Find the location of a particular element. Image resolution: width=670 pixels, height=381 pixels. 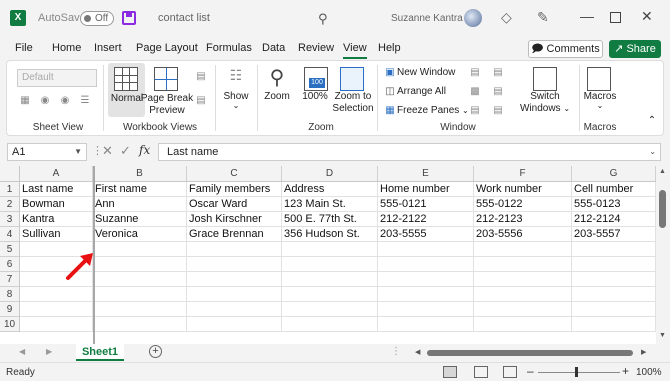

autosave-toggle: Off is located at coordinates (97, 18).